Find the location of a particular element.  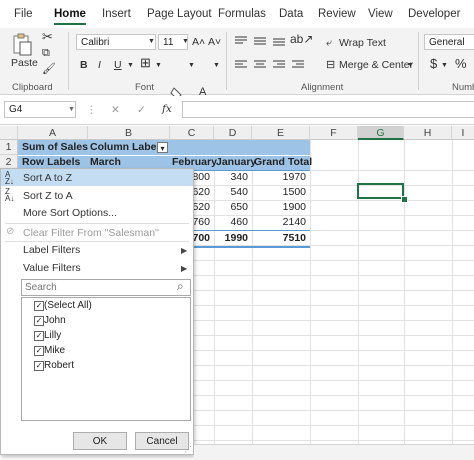

percent-button: % is located at coordinates (461, 64).